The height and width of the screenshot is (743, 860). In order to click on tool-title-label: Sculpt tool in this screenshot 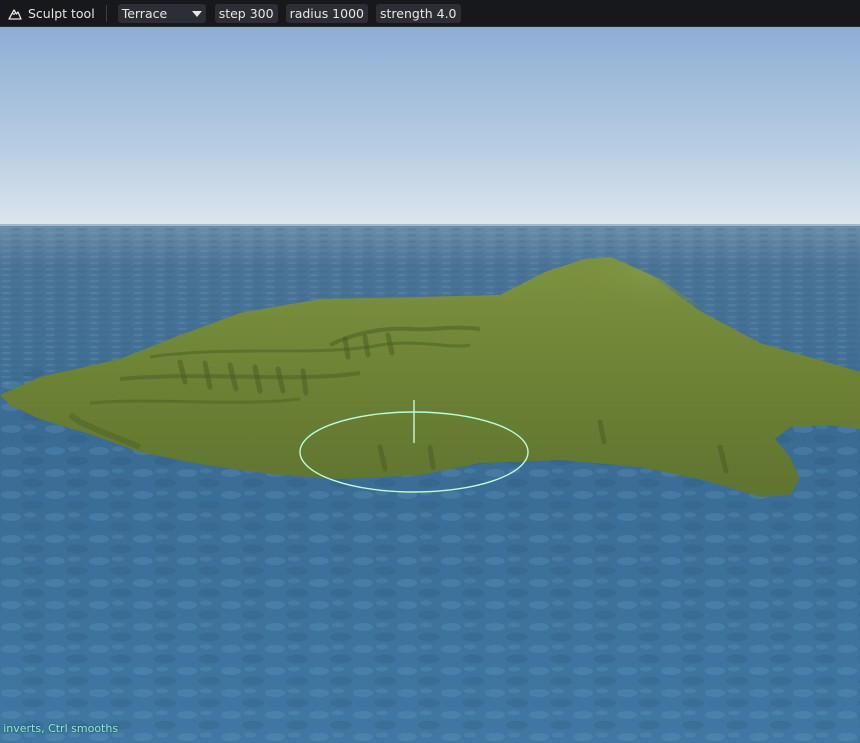, I will do `click(61, 13)`.